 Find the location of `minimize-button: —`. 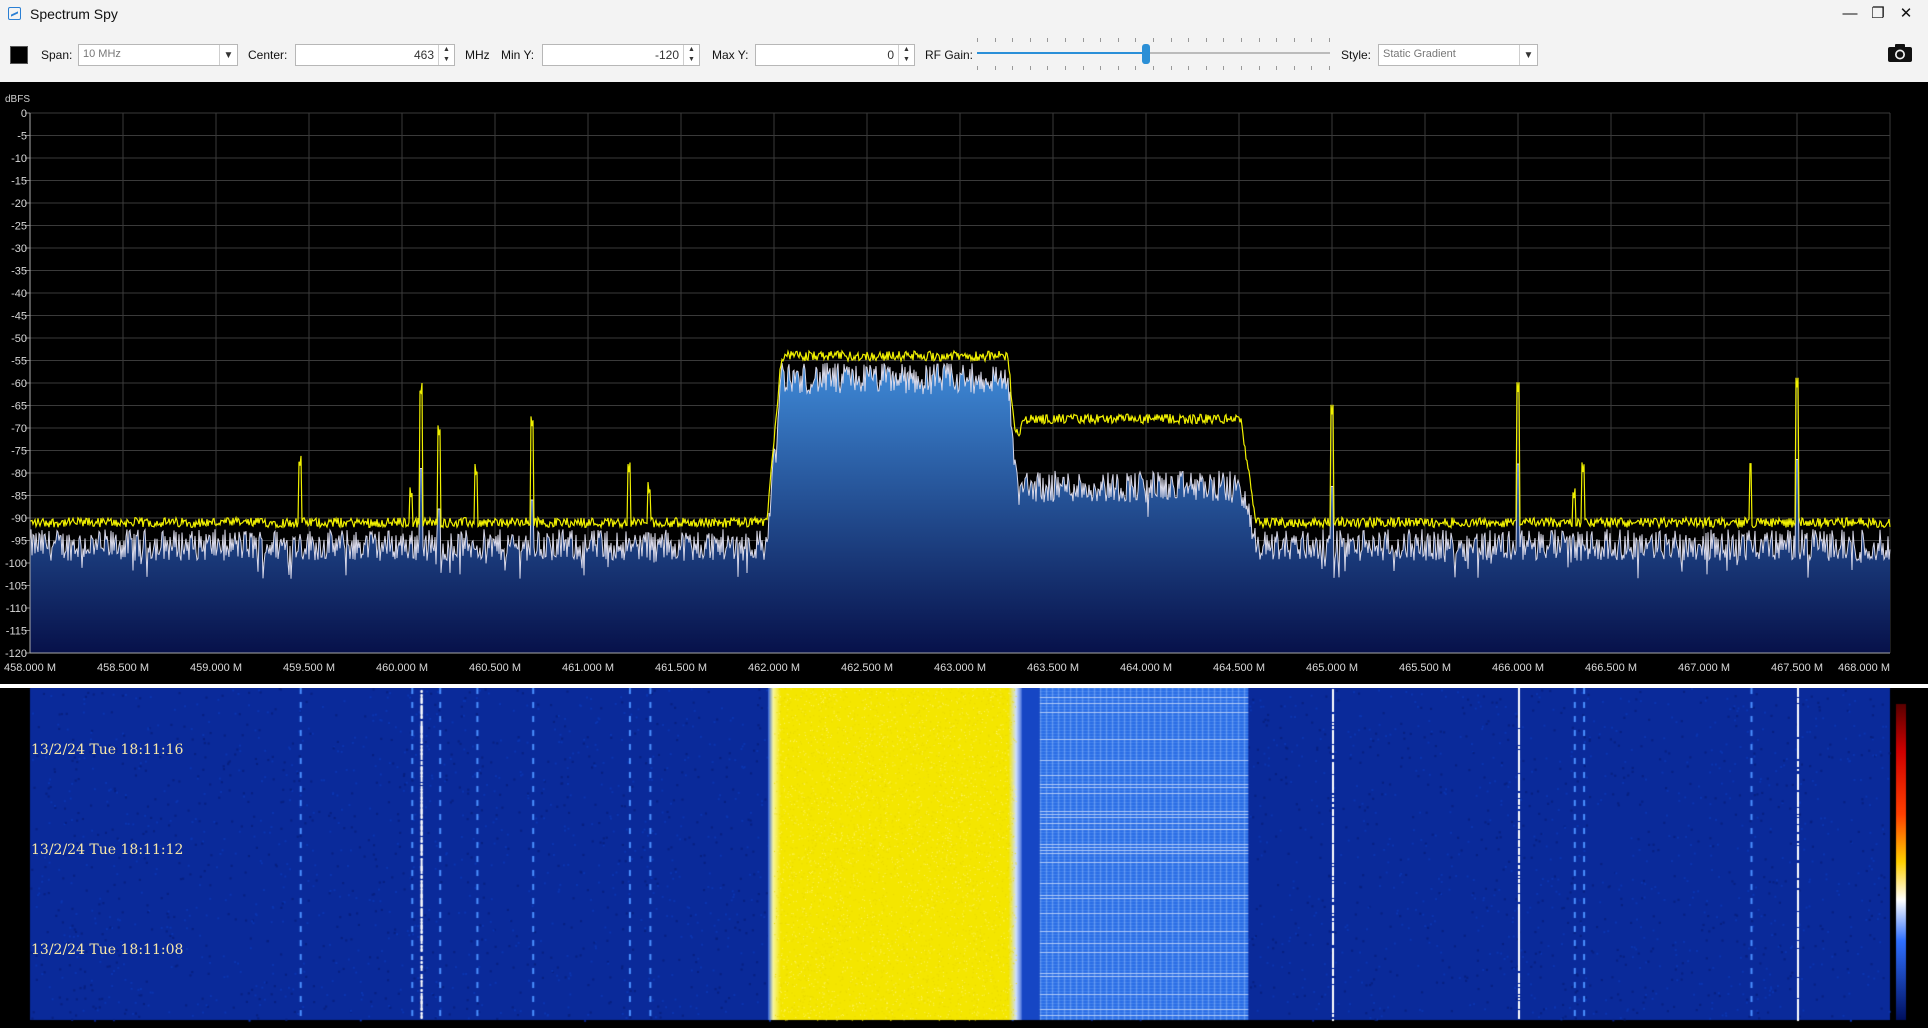

minimize-button: — is located at coordinates (1850, 14).